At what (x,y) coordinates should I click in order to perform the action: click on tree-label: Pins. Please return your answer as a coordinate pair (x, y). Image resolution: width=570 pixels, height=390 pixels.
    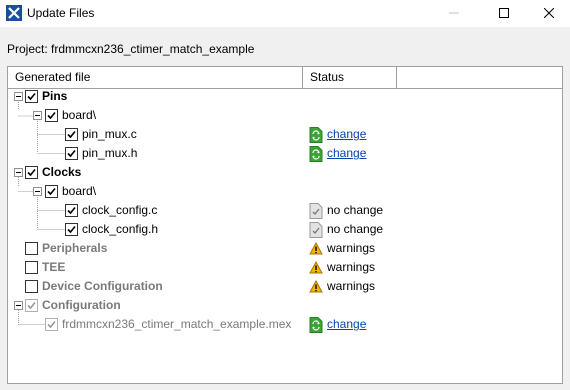
    Looking at the image, I should click on (55, 96).